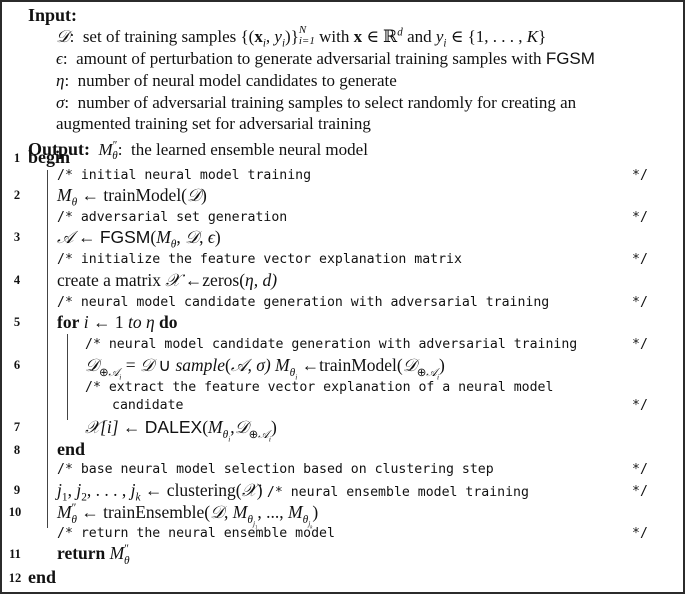 The width and height of the screenshot is (685, 594). Describe the element at coordinates (17, 365) in the screenshot. I see `line-number: 6` at that location.